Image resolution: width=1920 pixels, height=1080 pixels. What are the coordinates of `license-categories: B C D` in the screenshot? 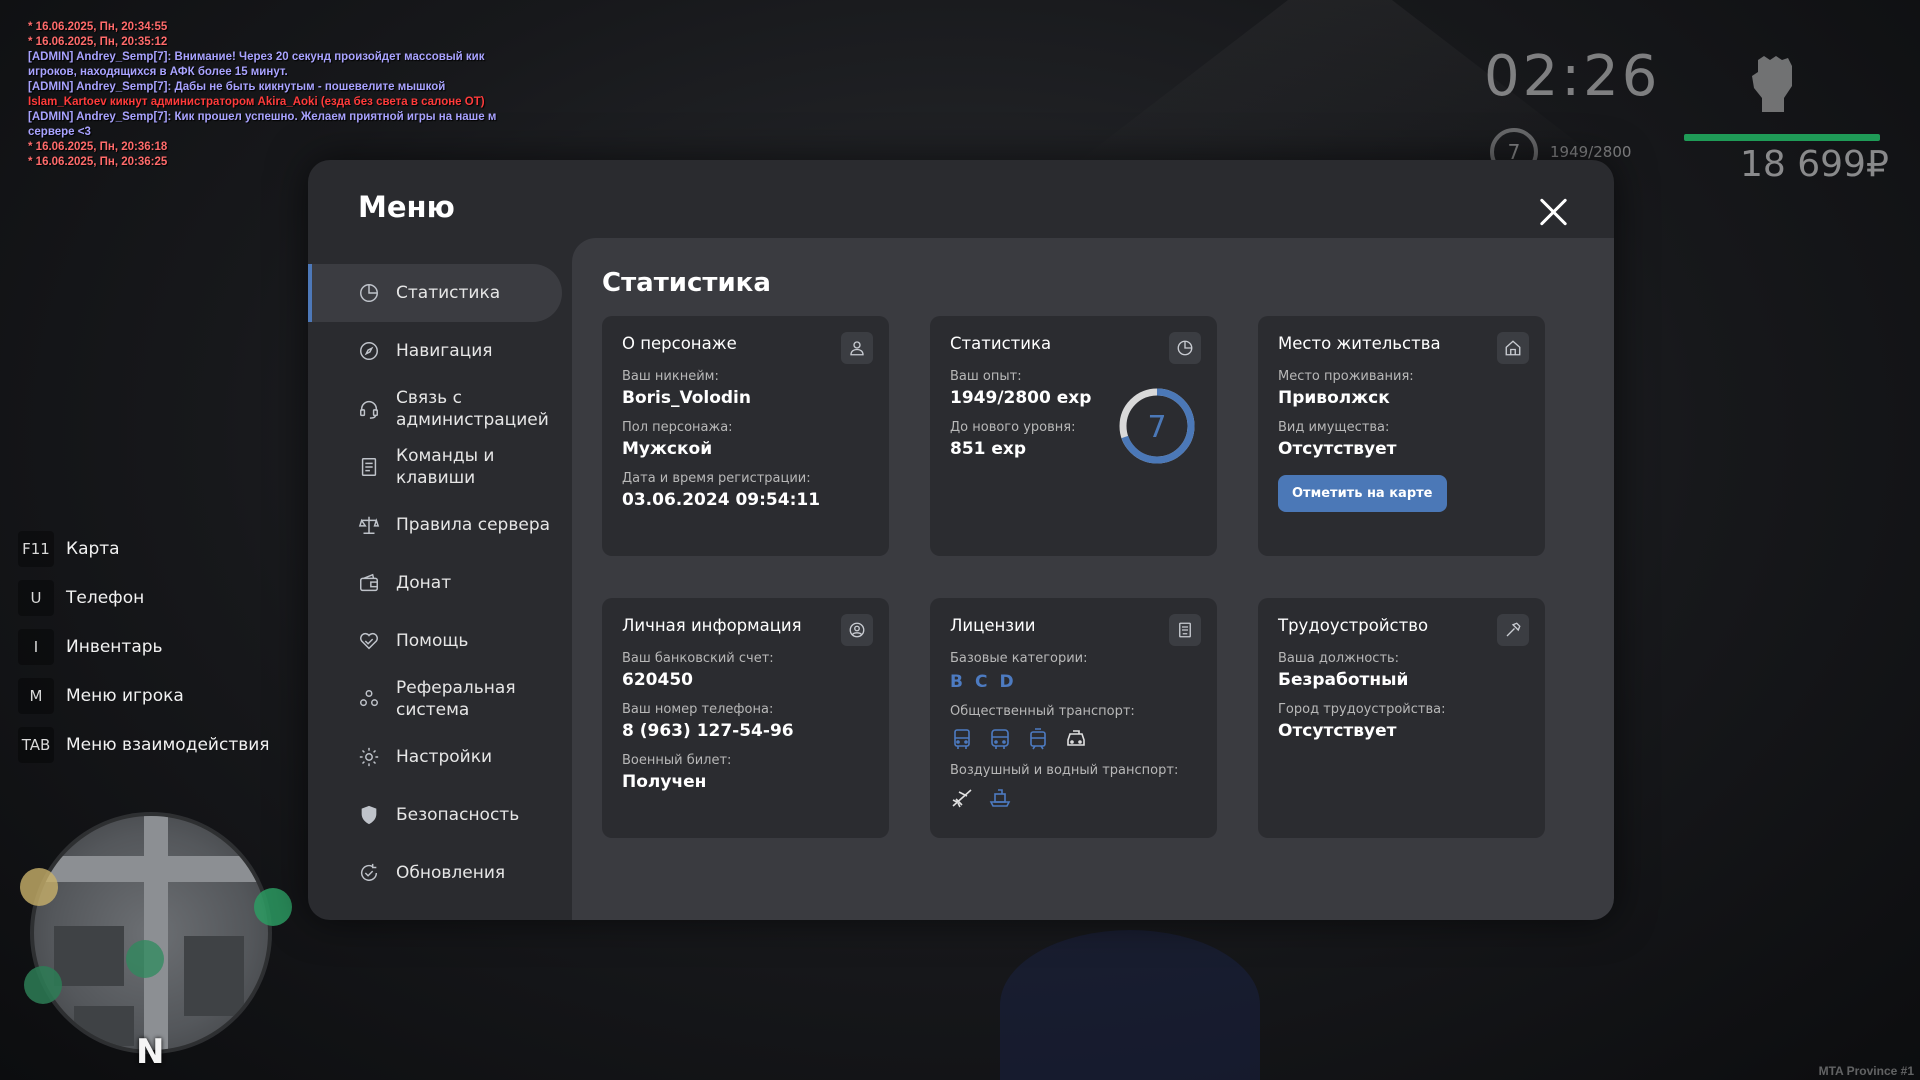 It's located at (1073, 682).